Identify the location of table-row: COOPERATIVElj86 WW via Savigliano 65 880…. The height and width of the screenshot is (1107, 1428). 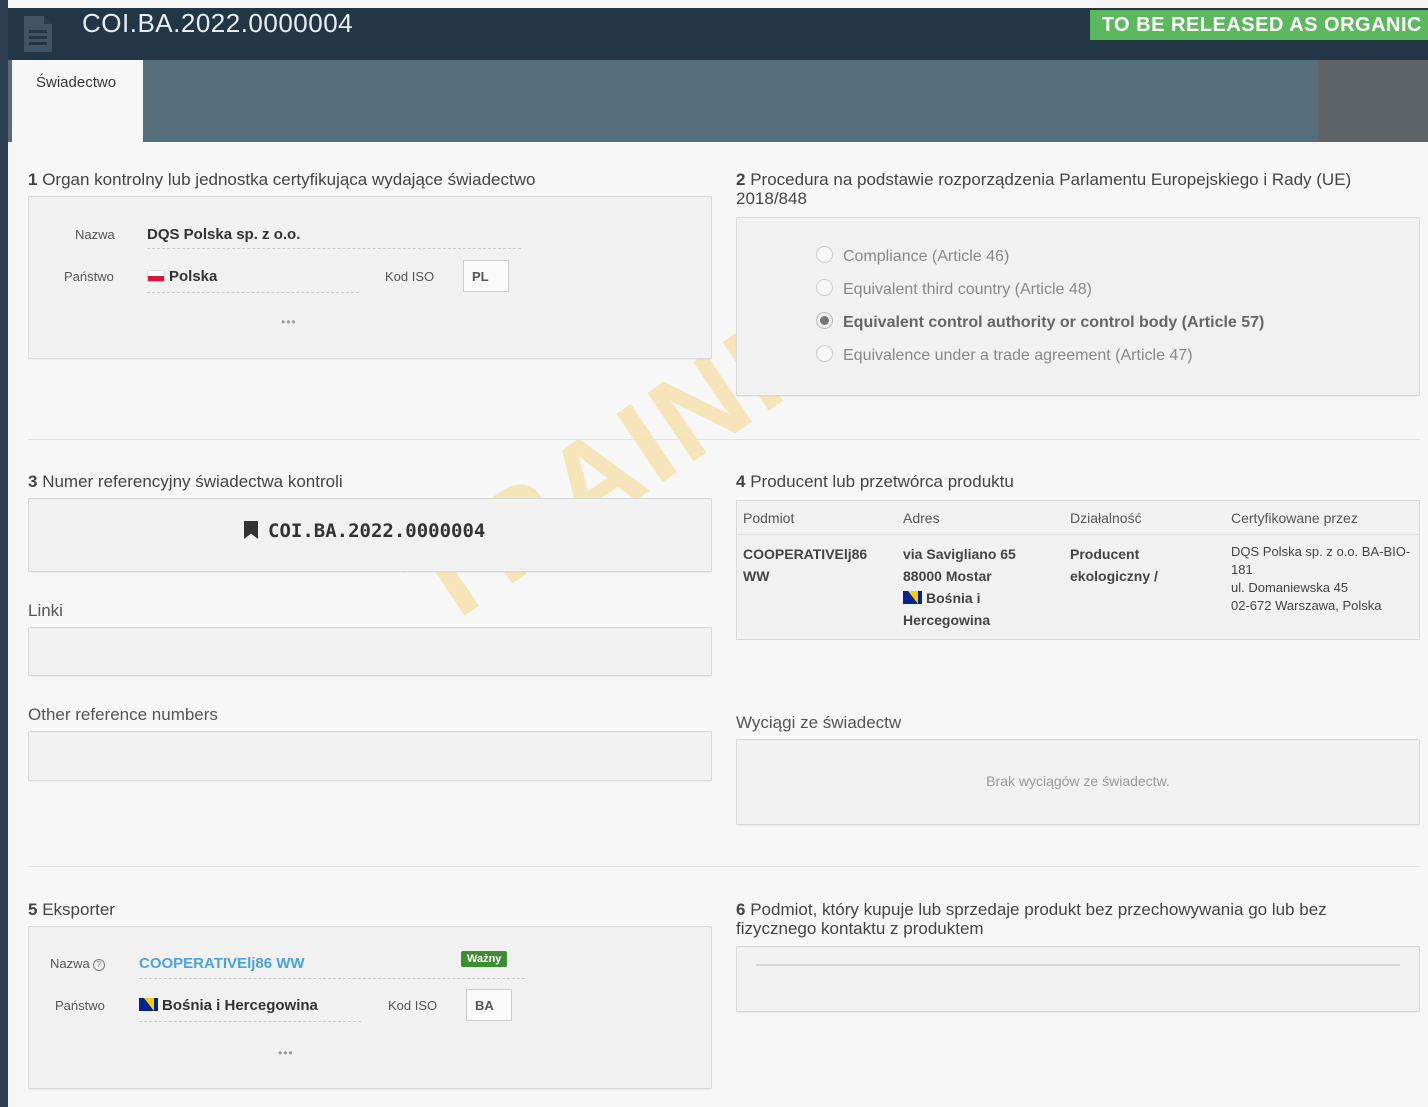
(1078, 587).